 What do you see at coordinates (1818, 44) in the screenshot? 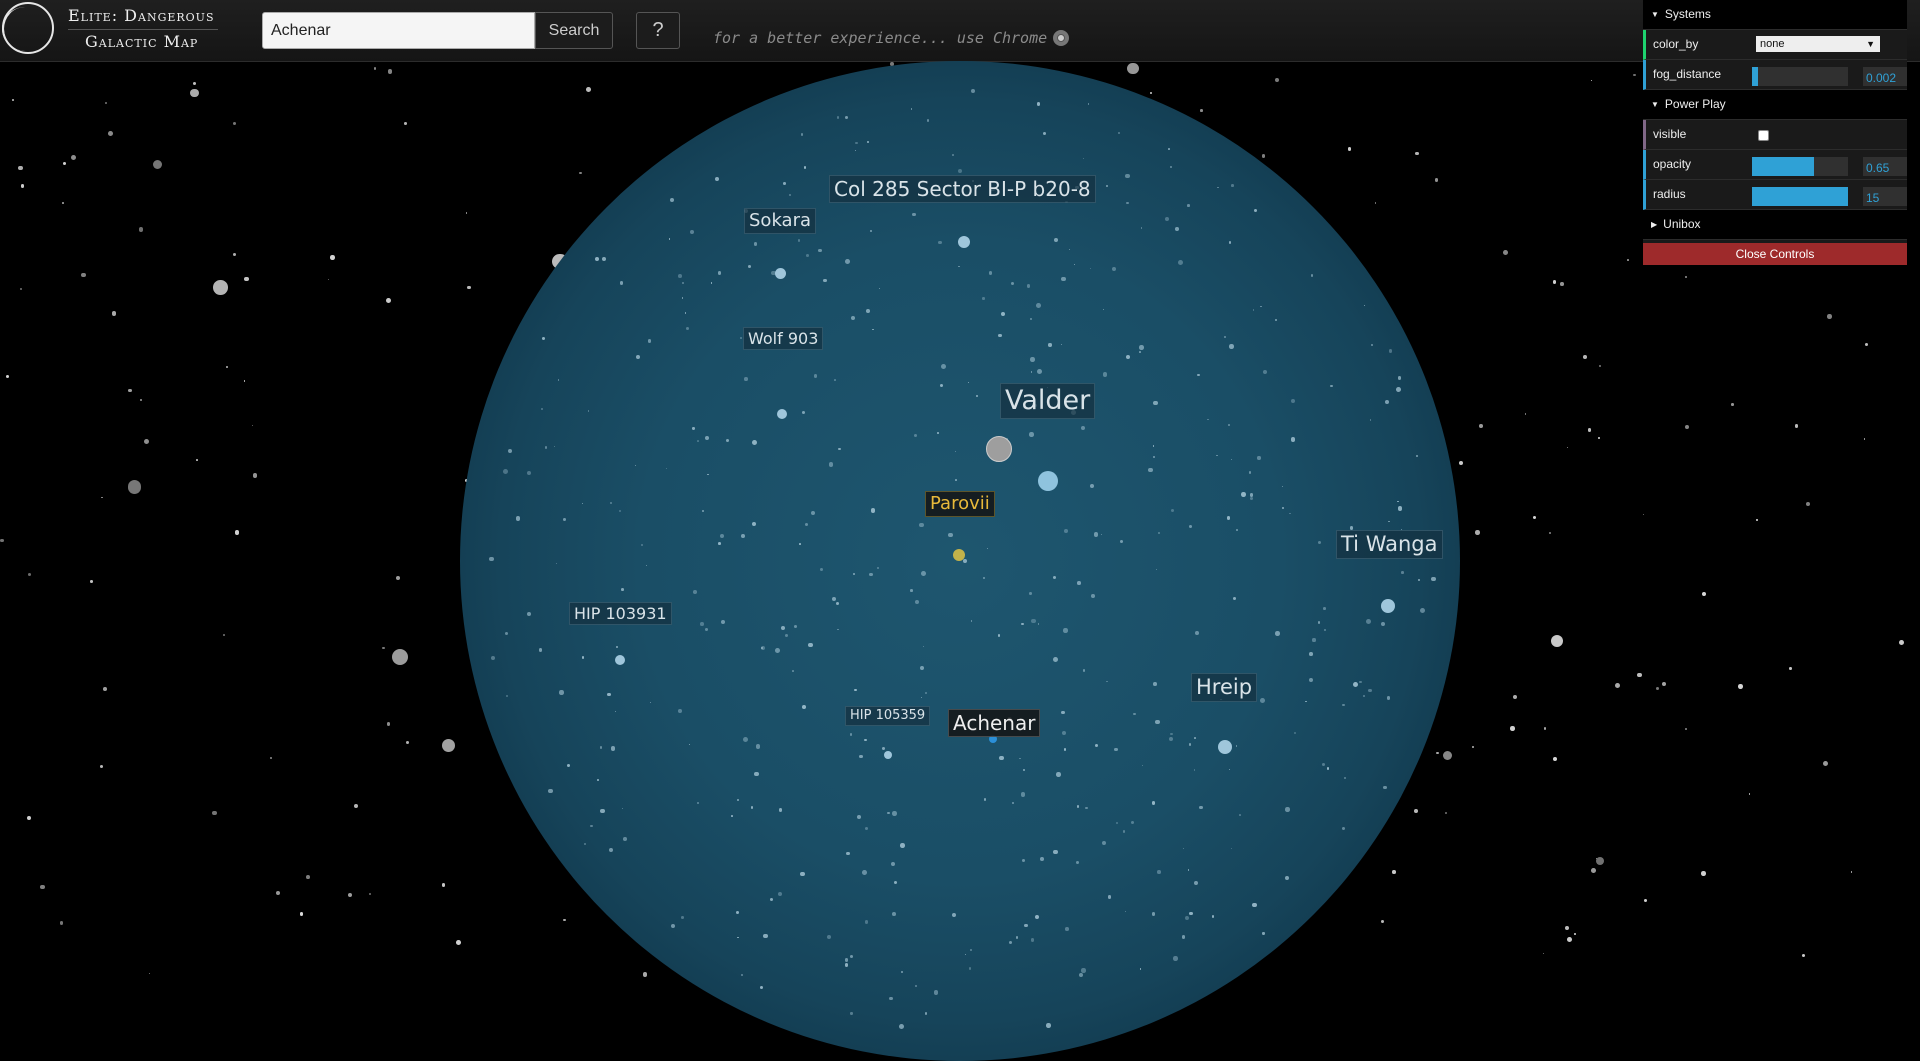
I see `color-by-select: none ▼` at bounding box center [1818, 44].